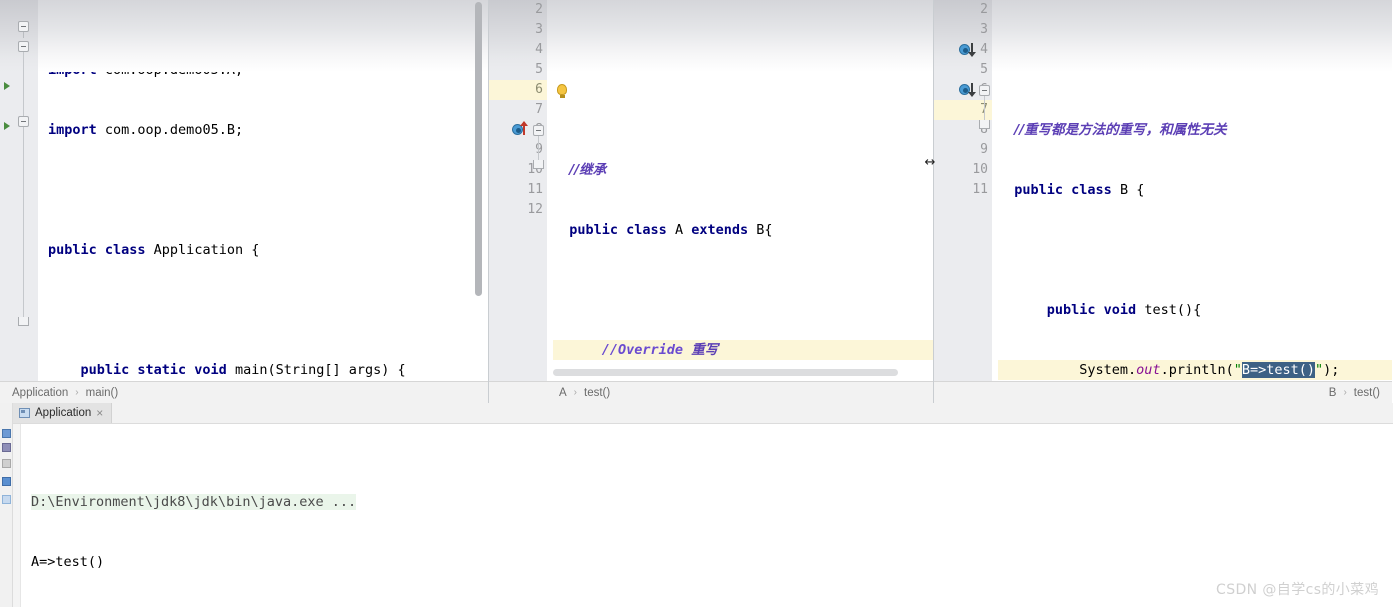 Image resolution: width=1393 pixels, height=607 pixels. What do you see at coordinates (984, 124) in the screenshot?
I see `fold-end-method-b` at bounding box center [984, 124].